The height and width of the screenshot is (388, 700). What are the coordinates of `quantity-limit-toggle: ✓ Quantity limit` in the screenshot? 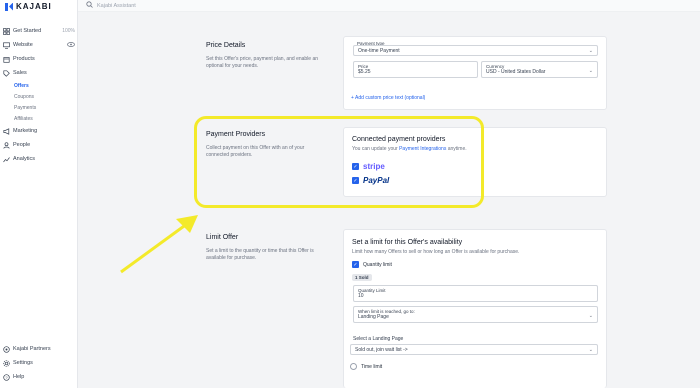 It's located at (372, 264).